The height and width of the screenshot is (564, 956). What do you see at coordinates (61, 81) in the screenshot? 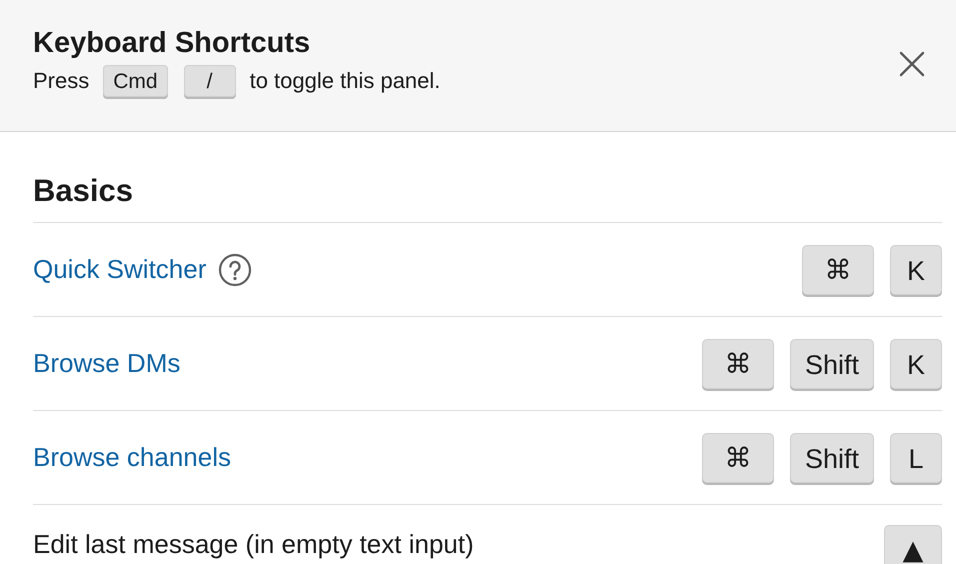
I see `hint-text: Press` at bounding box center [61, 81].